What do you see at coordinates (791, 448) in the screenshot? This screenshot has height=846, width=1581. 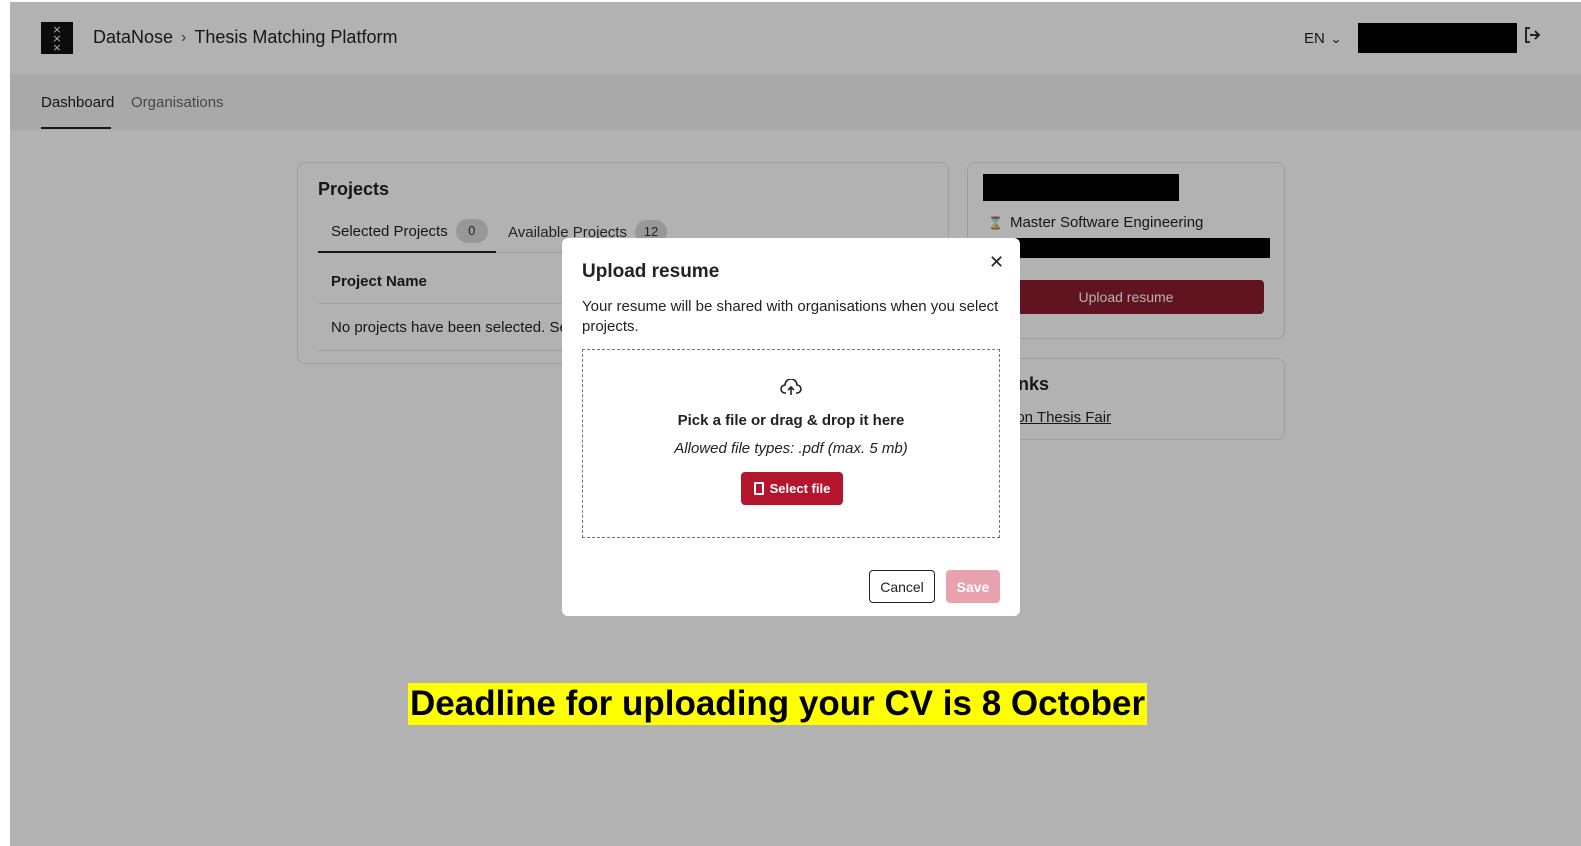 I see `allowed-file-types-hint: Allowed file types: .pdf (max. 5 mb)` at bounding box center [791, 448].